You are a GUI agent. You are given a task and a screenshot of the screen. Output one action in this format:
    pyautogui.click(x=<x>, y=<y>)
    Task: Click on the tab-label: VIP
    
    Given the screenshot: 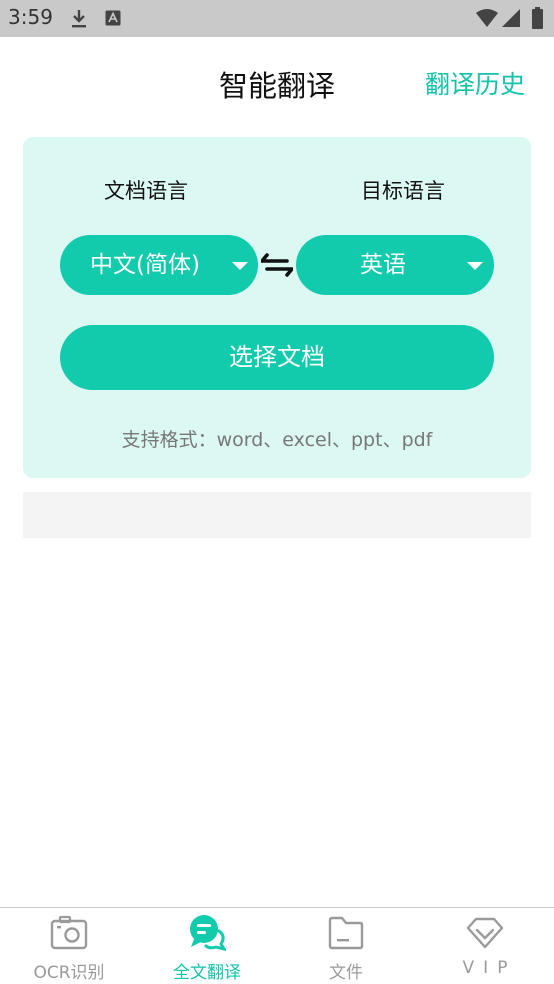 What is the action you would take?
    pyautogui.click(x=489, y=968)
    